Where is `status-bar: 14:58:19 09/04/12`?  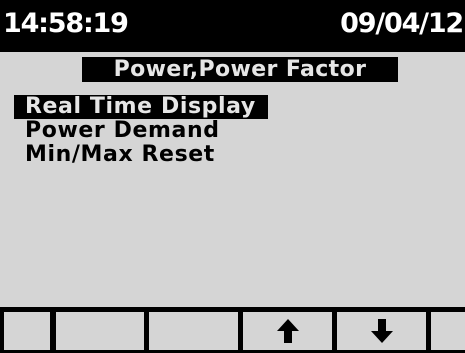 status-bar: 14:58:19 09/04/12 is located at coordinates (232, 26).